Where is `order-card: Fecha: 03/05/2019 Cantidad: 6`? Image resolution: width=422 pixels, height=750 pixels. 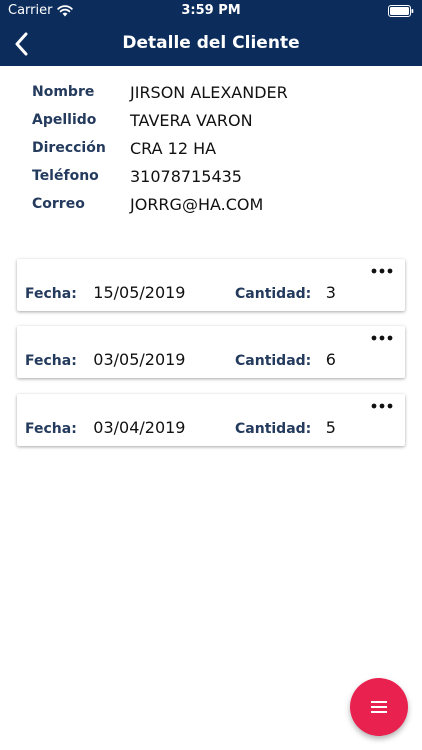
order-card: Fecha: 03/05/2019 Cantidad: 6 is located at coordinates (211, 352).